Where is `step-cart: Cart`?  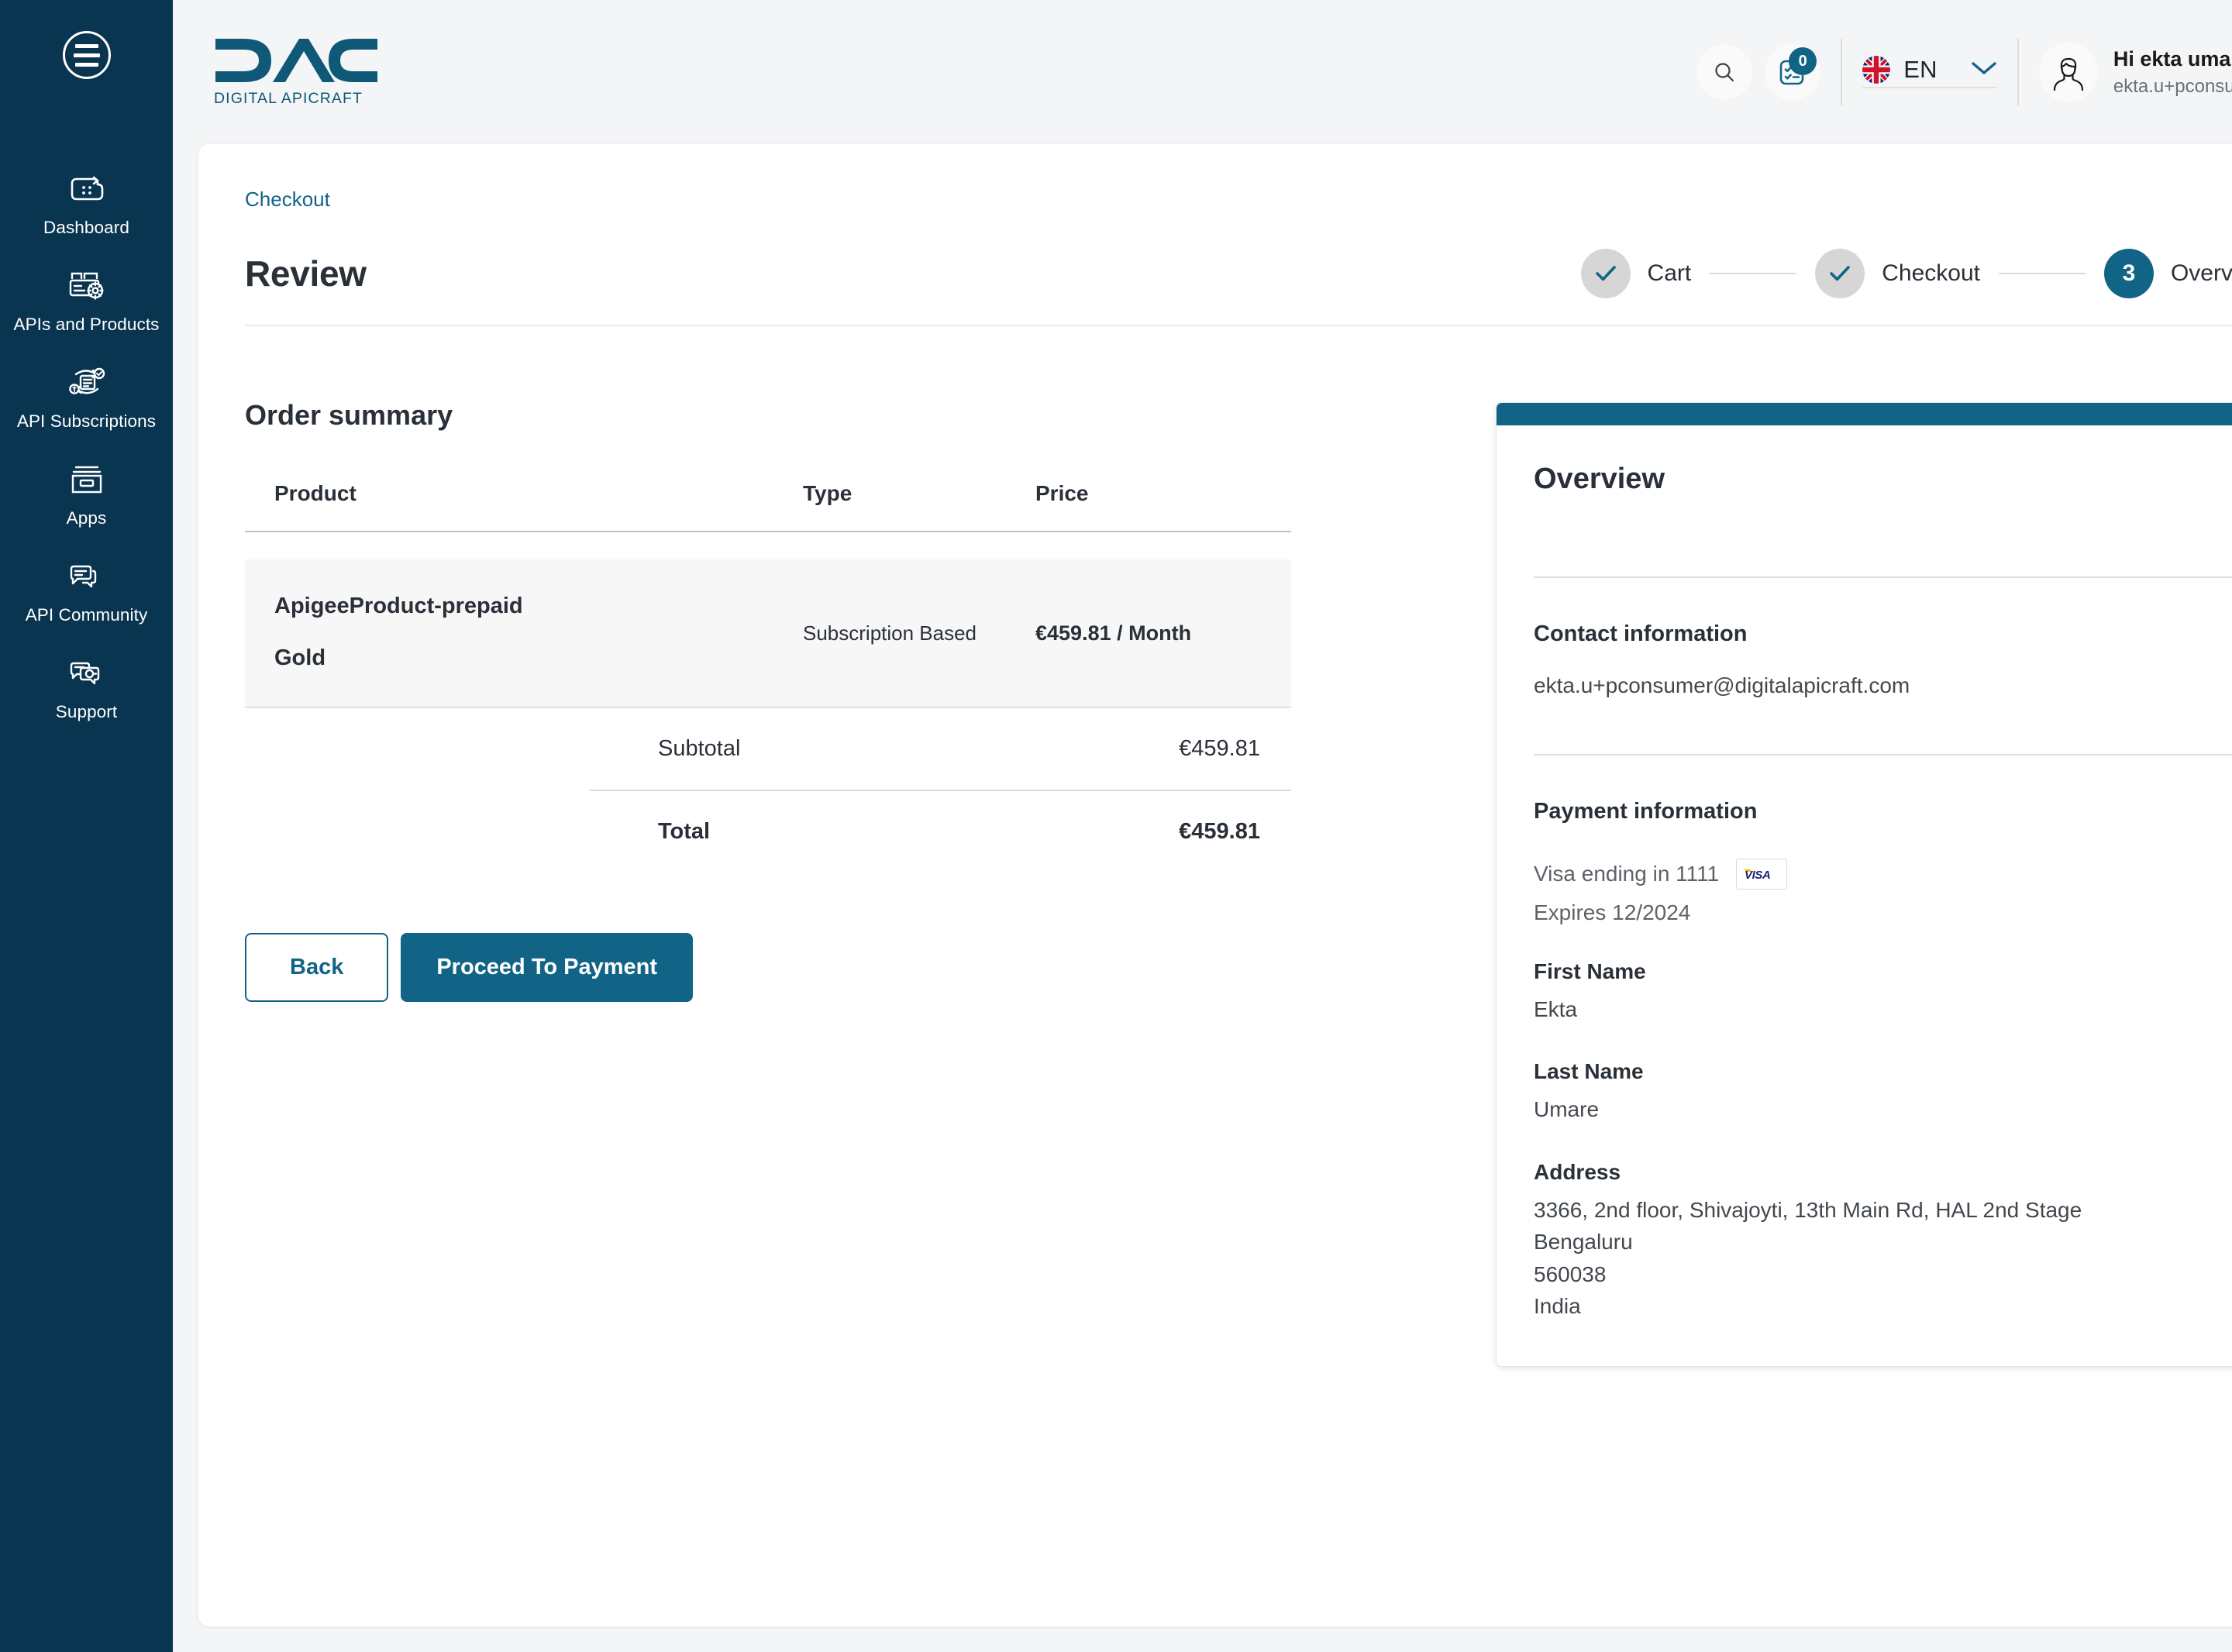 step-cart: Cart is located at coordinates (1636, 273).